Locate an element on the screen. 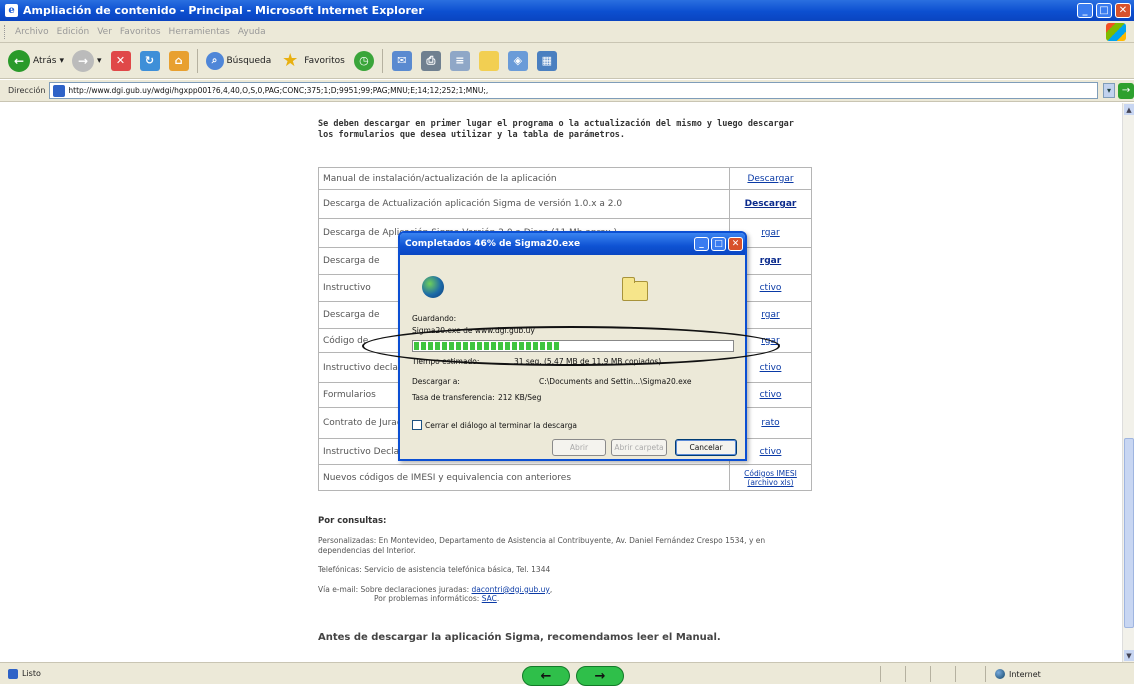 Image resolution: width=1134 pixels, height=686 pixels. discuss-icon is located at coordinates (488, 60).